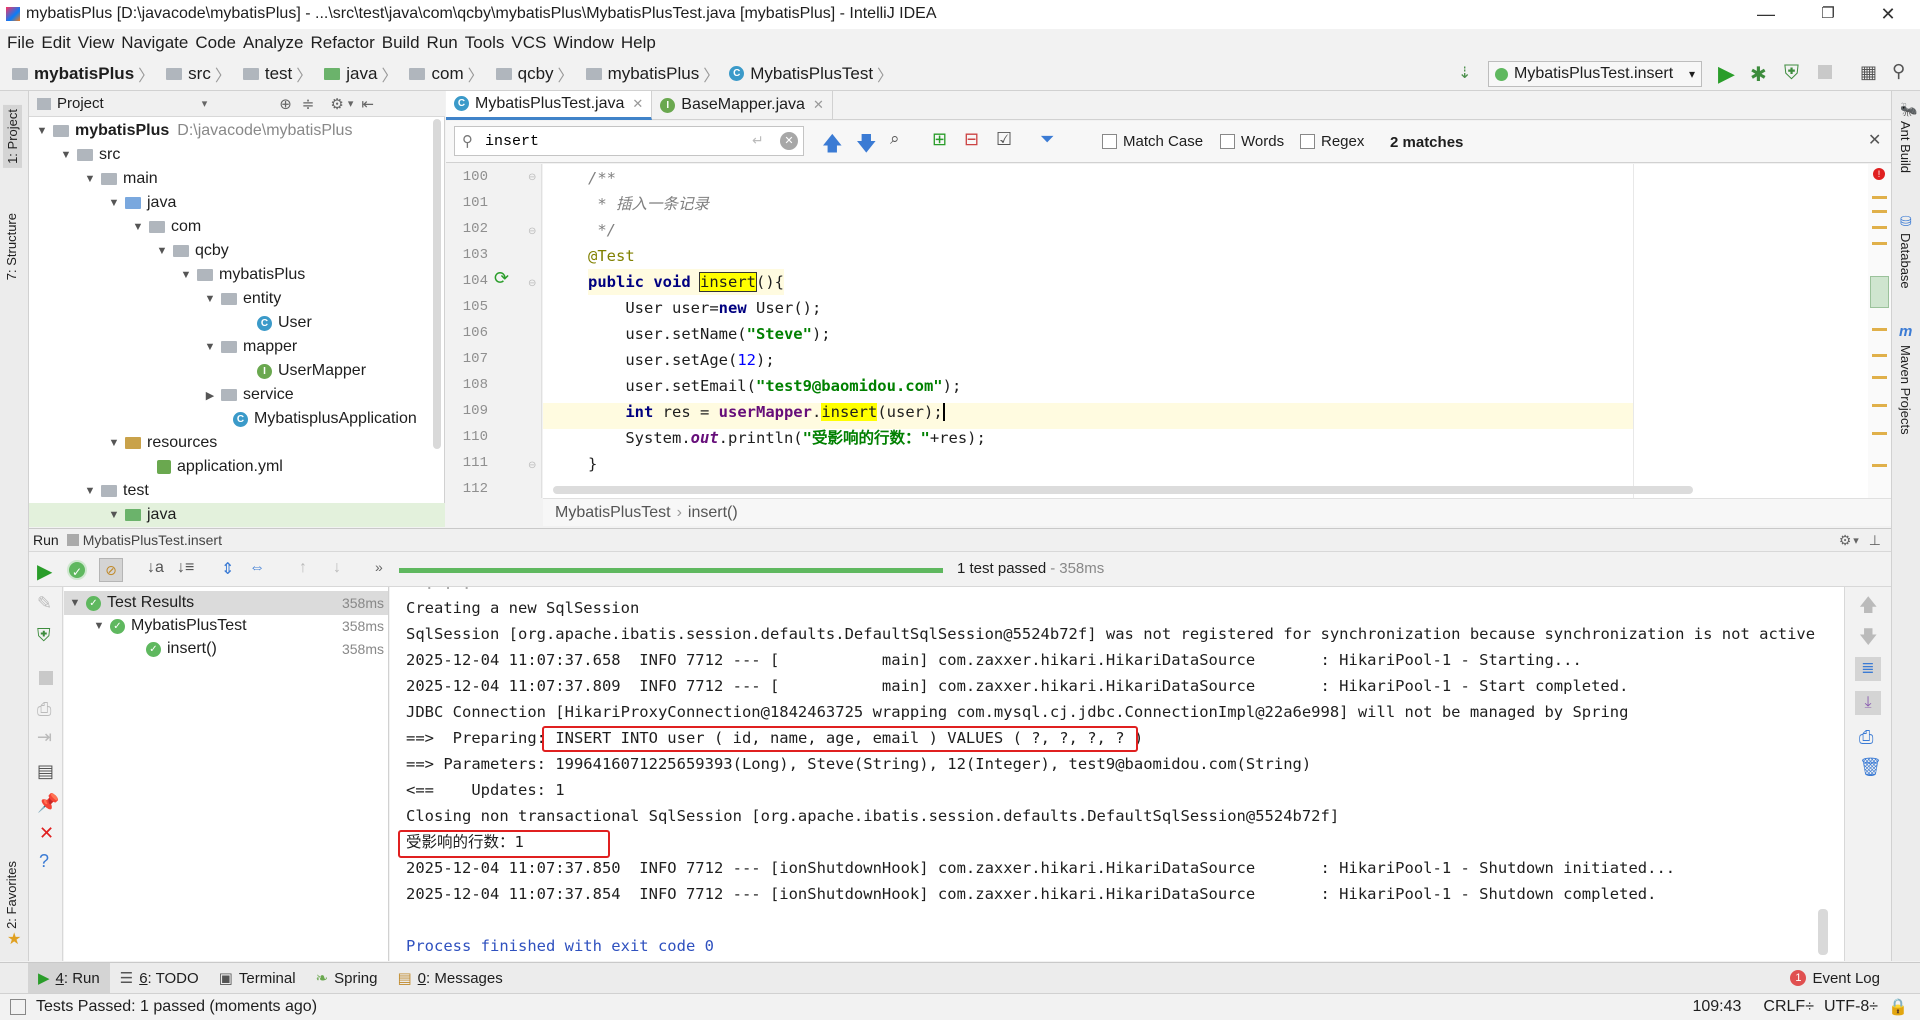 The height and width of the screenshot is (1020, 1920). What do you see at coordinates (1758, 74) in the screenshot?
I see `debug-icon: ✱` at bounding box center [1758, 74].